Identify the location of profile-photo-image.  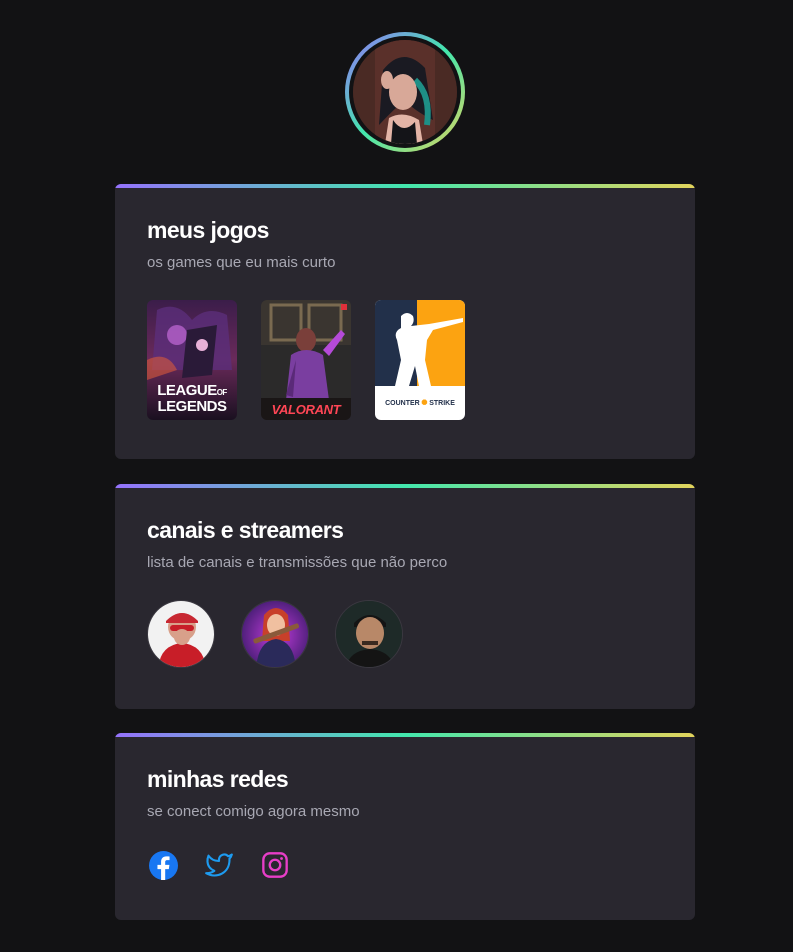
(405, 92).